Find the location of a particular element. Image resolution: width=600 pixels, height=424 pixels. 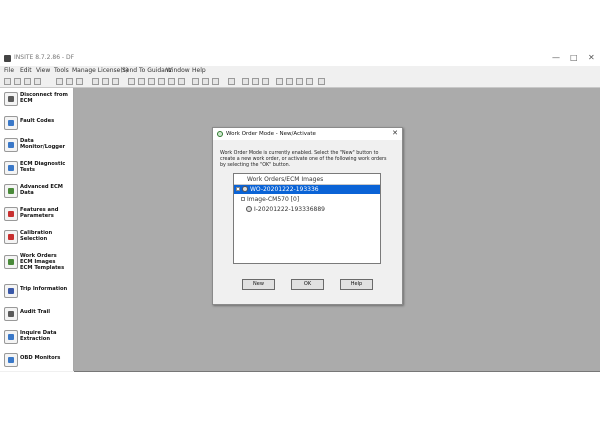

sidebar-item-label: Features and Parameters is located at coordinates (39, 213).